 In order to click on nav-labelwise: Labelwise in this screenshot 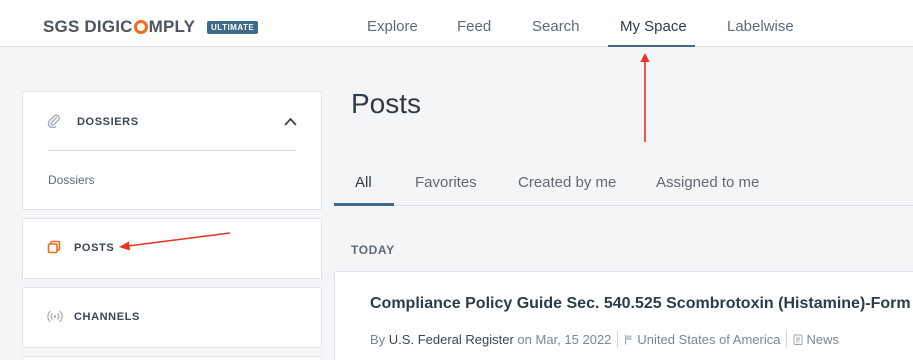, I will do `click(760, 26)`.